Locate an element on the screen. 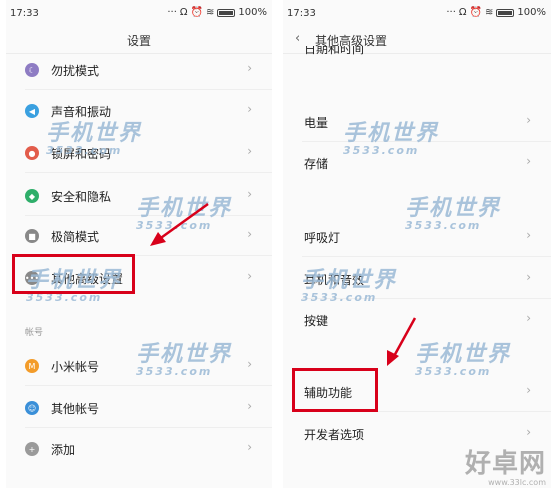 The width and height of the screenshot is (556, 488). settings-item-label: 开发者选项 is located at coordinates (334, 435).